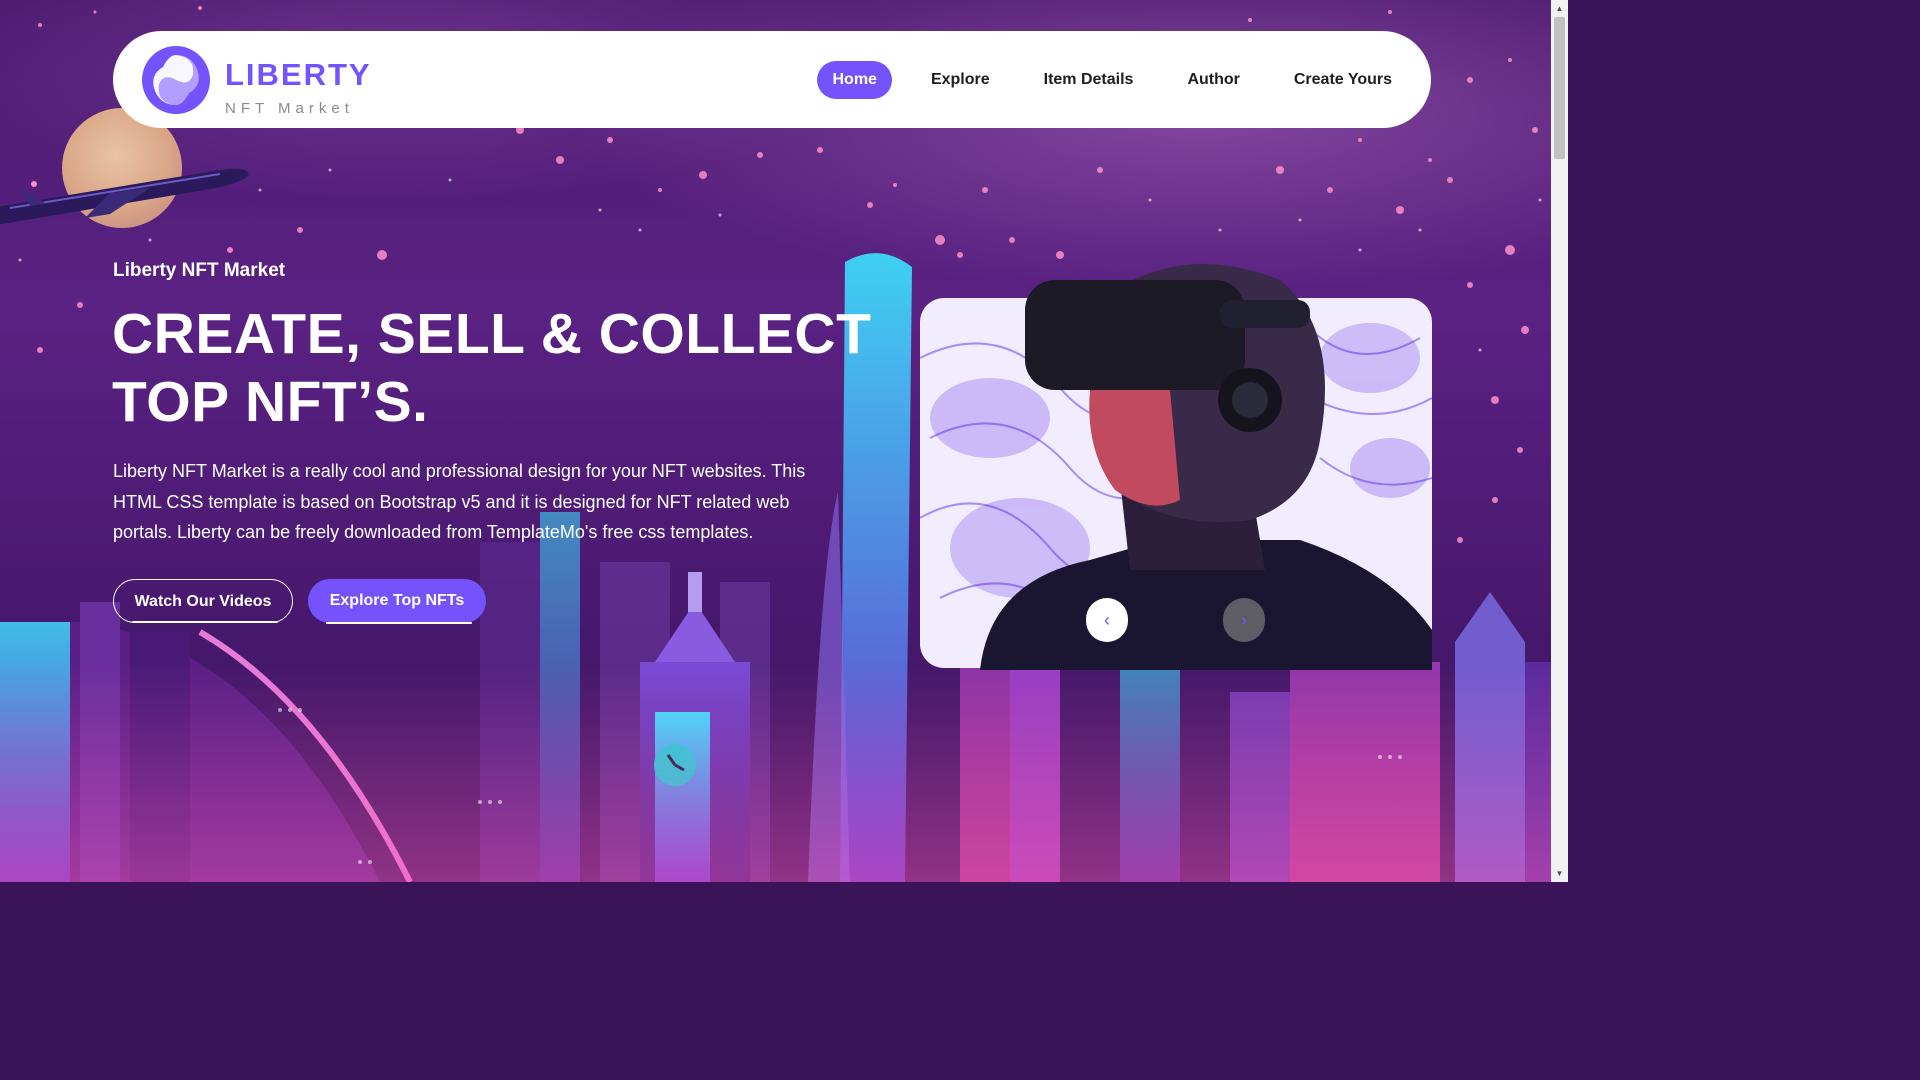 This screenshot has height=1080, width=1920. What do you see at coordinates (1089, 80) in the screenshot?
I see `nav-item-details: Item Details` at bounding box center [1089, 80].